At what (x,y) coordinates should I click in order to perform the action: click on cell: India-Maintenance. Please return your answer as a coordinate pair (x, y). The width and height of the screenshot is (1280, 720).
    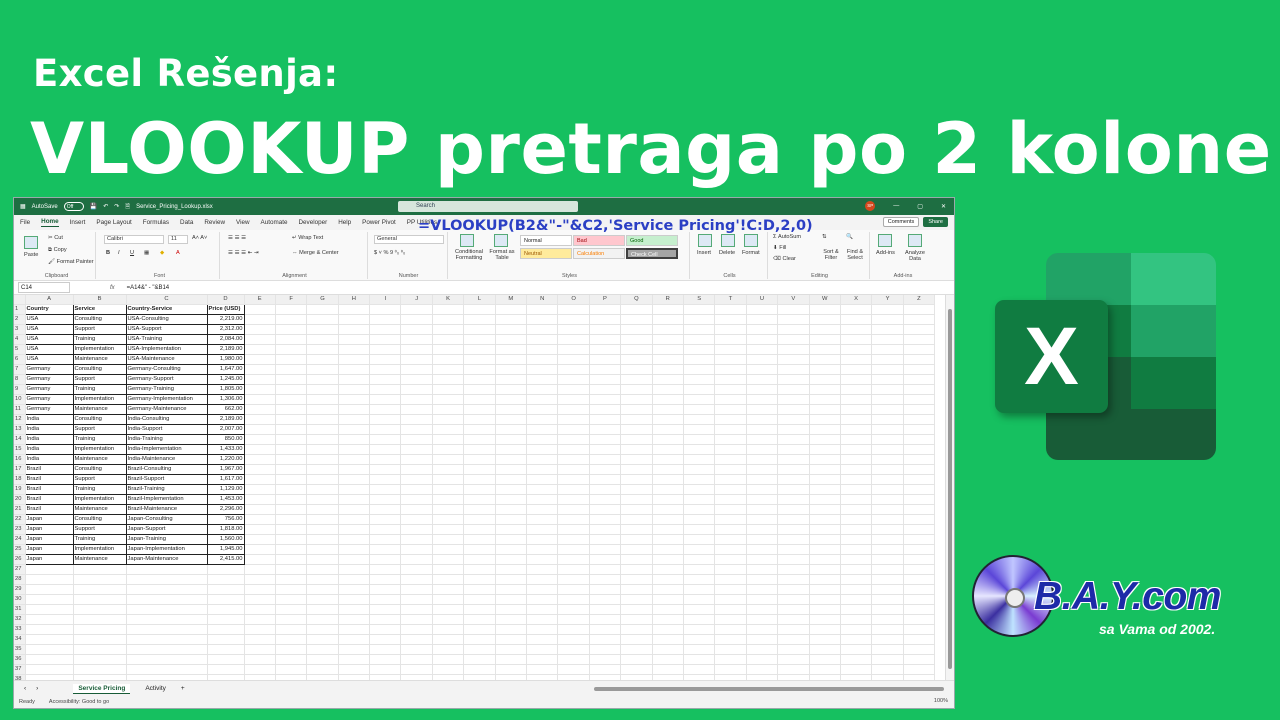
    Looking at the image, I should click on (166, 460).